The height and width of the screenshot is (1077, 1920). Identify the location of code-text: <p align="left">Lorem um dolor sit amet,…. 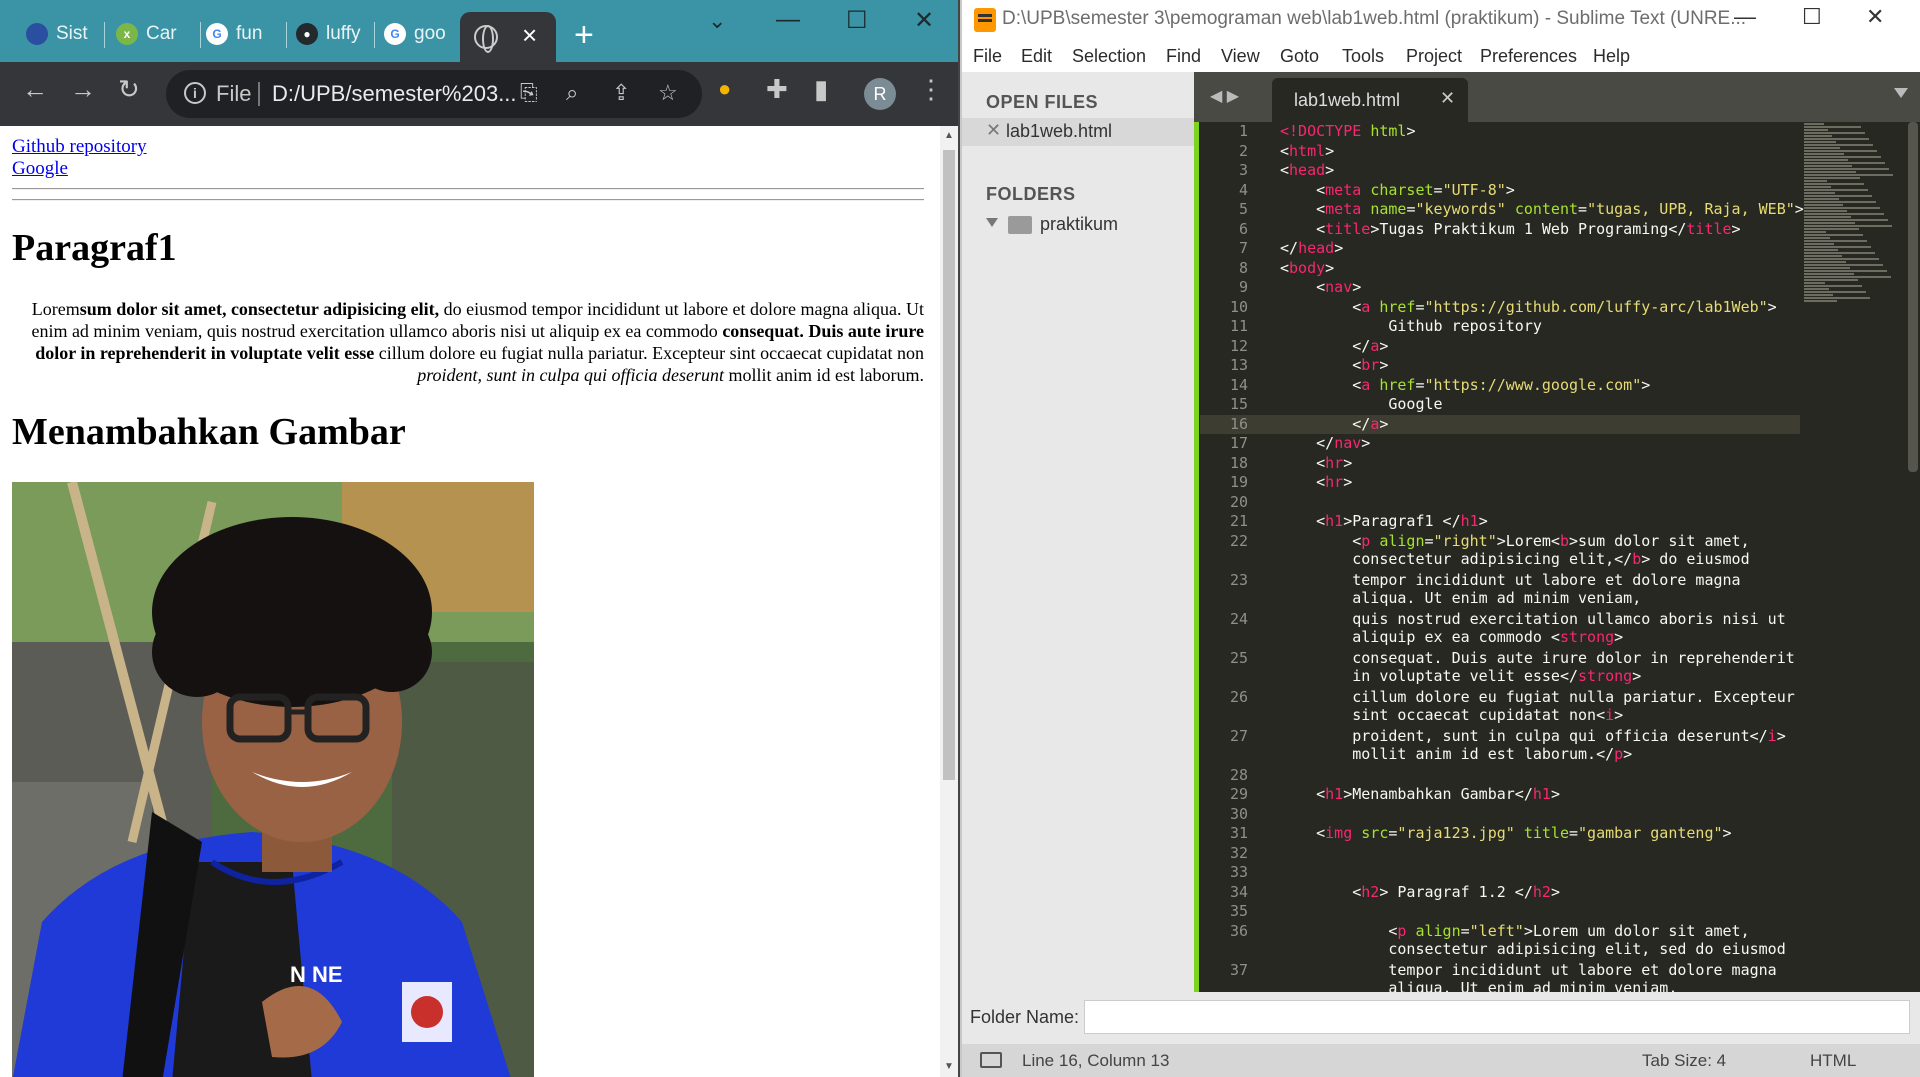
(1533, 939).